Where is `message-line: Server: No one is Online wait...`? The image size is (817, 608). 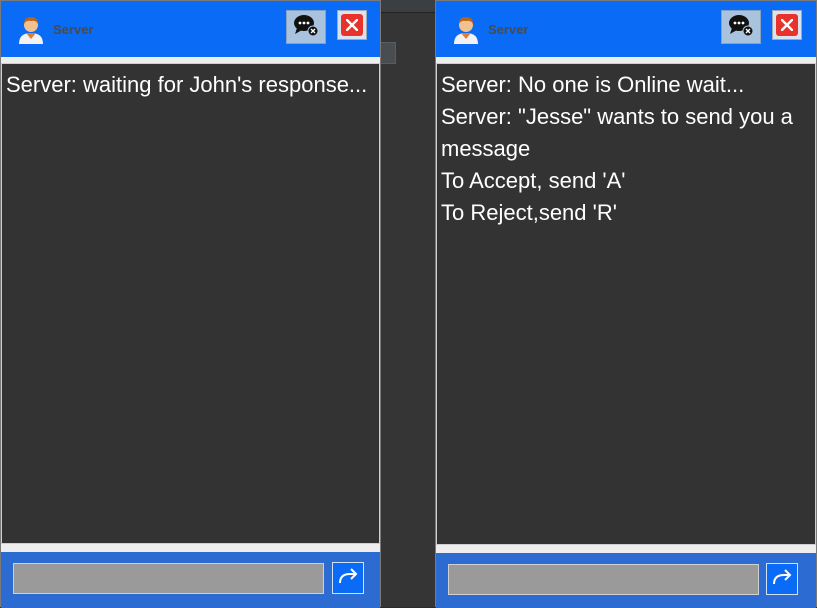
message-line: Server: No one is Online wait... is located at coordinates (593, 84).